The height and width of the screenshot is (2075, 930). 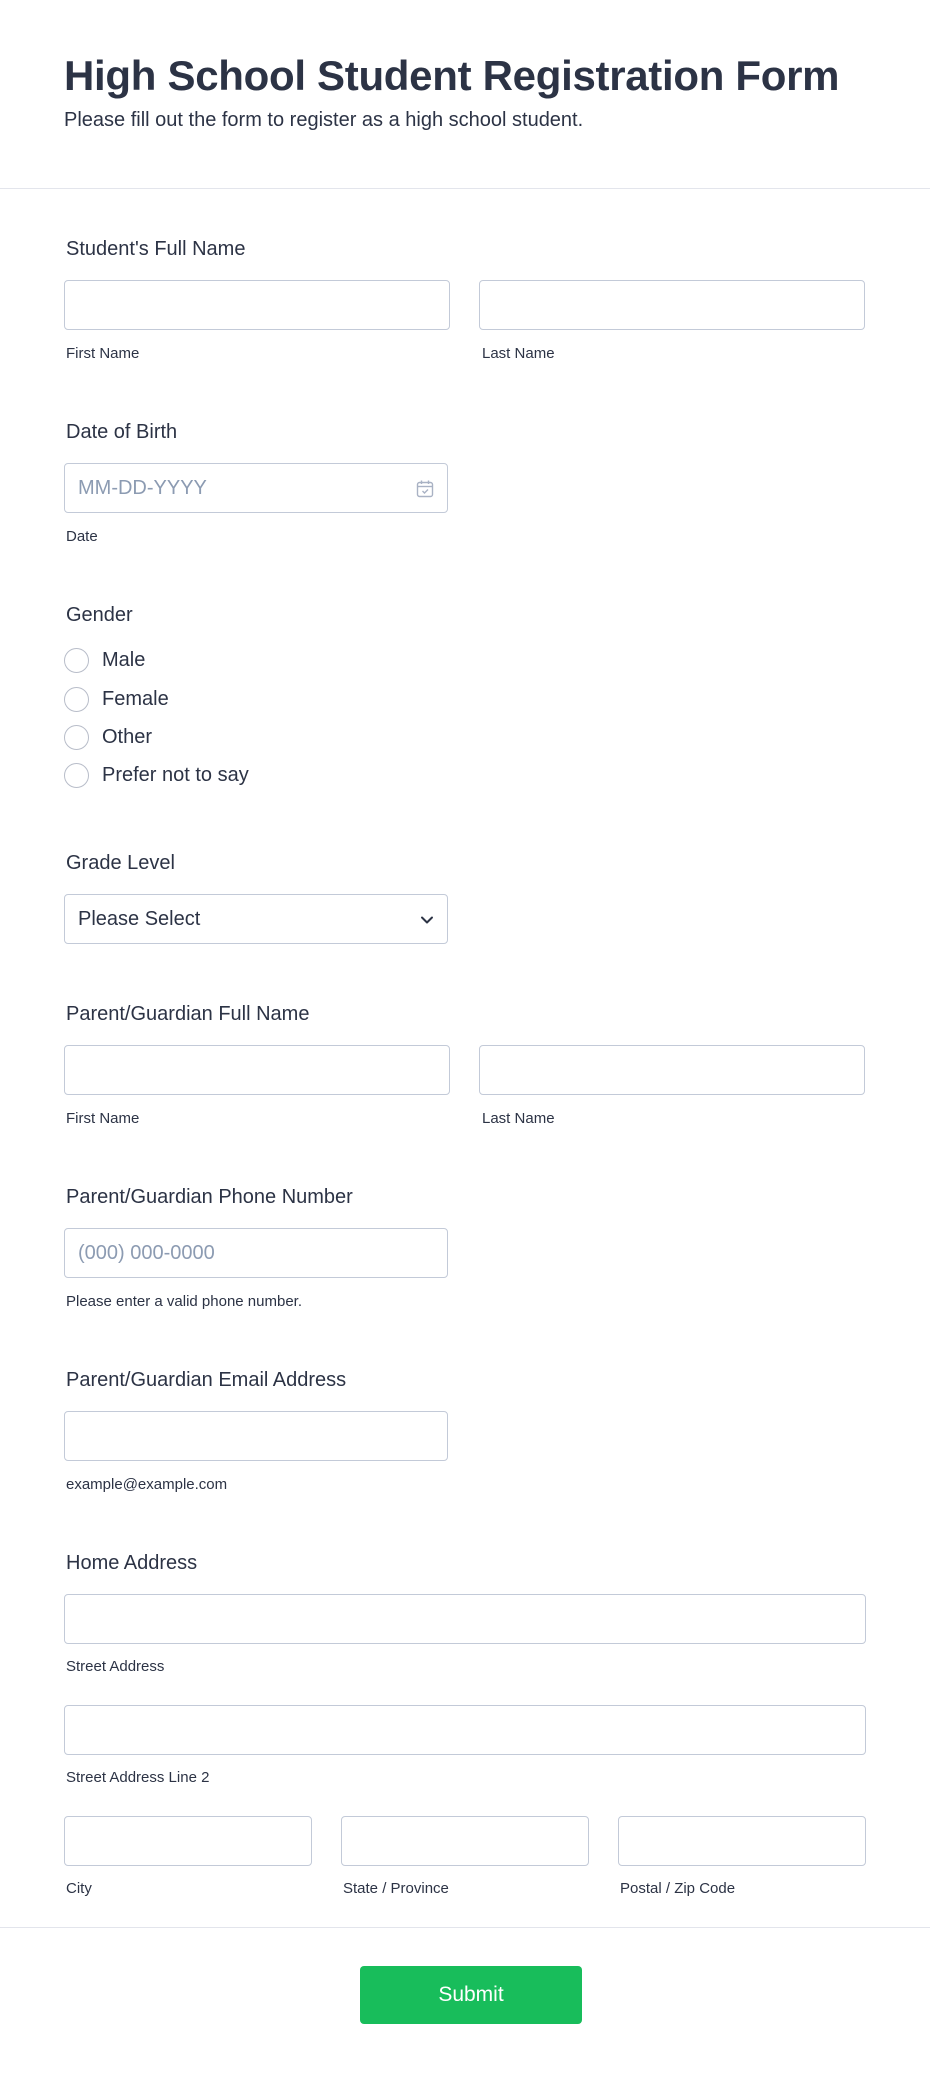 What do you see at coordinates (672, 305) in the screenshot?
I see `student-last-name-input` at bounding box center [672, 305].